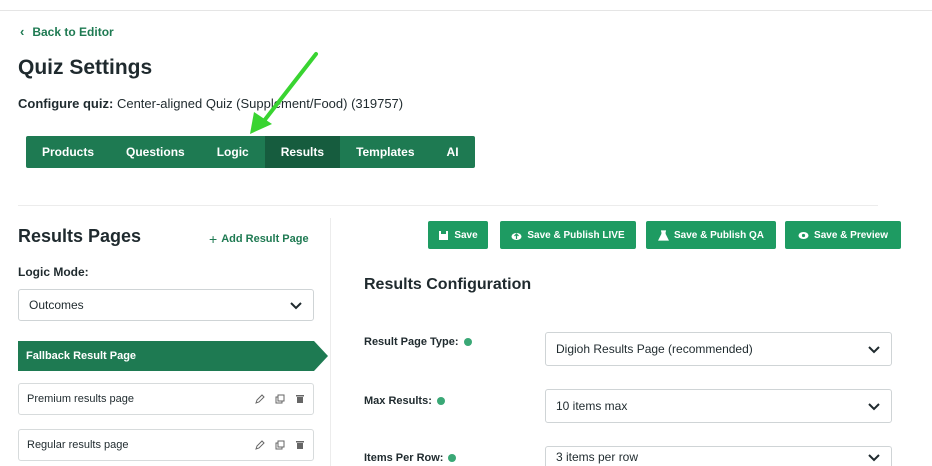 This screenshot has height=466, width=932. Describe the element at coordinates (466, 10) in the screenshot. I see `top-border` at that location.